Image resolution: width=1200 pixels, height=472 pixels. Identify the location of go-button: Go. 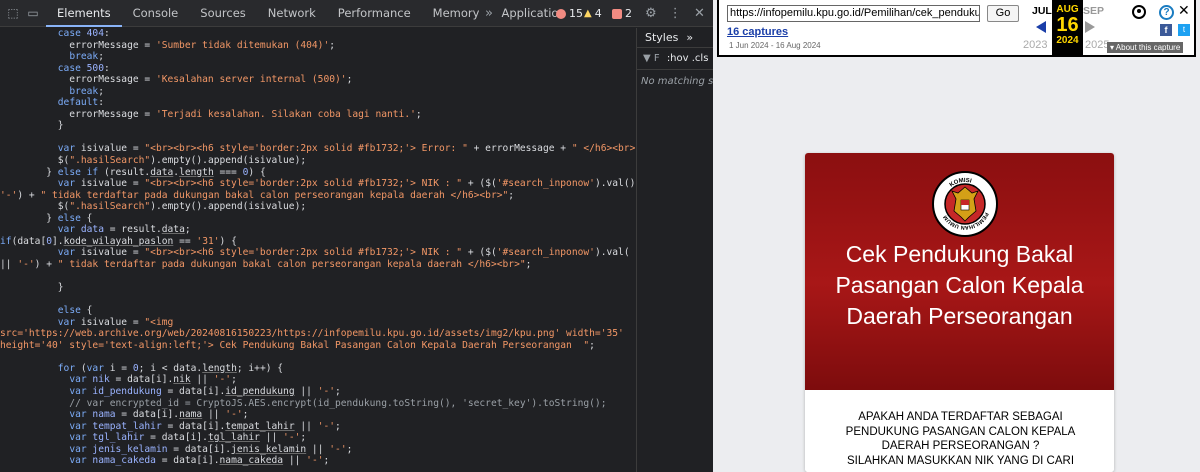
(1003, 13).